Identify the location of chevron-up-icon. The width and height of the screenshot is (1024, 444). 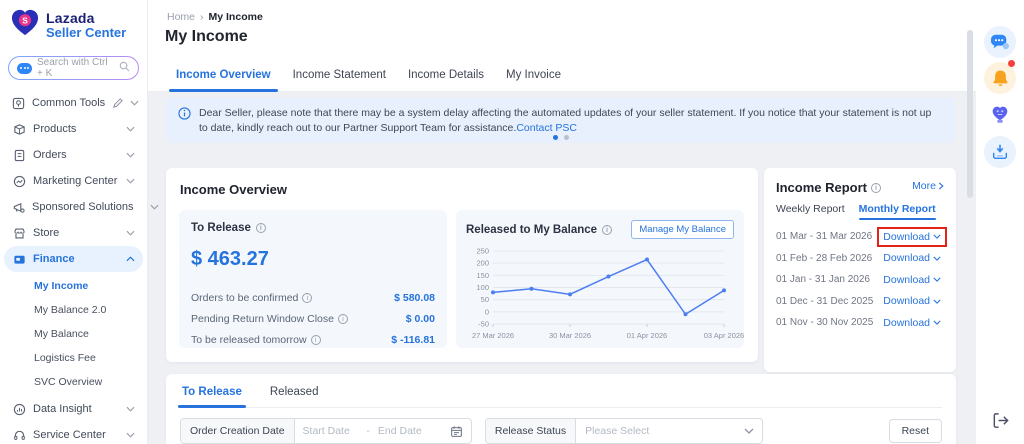
(130, 259).